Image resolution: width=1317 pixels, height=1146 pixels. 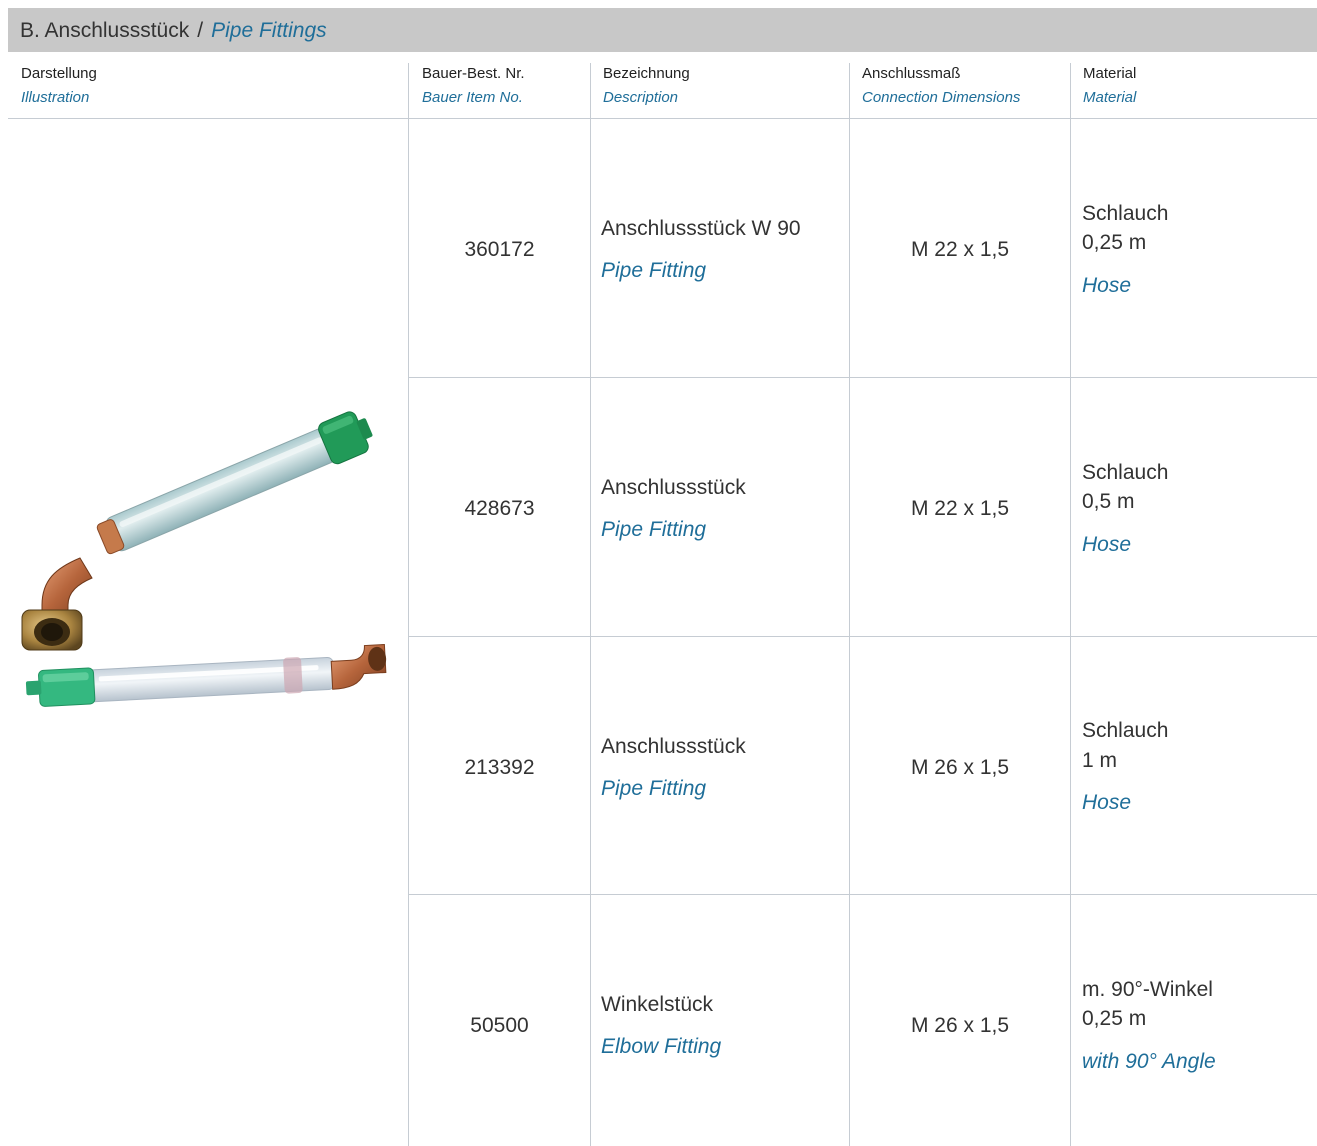 What do you see at coordinates (59, 73) in the screenshot?
I see `header-illustration-de: Darstellung` at bounding box center [59, 73].